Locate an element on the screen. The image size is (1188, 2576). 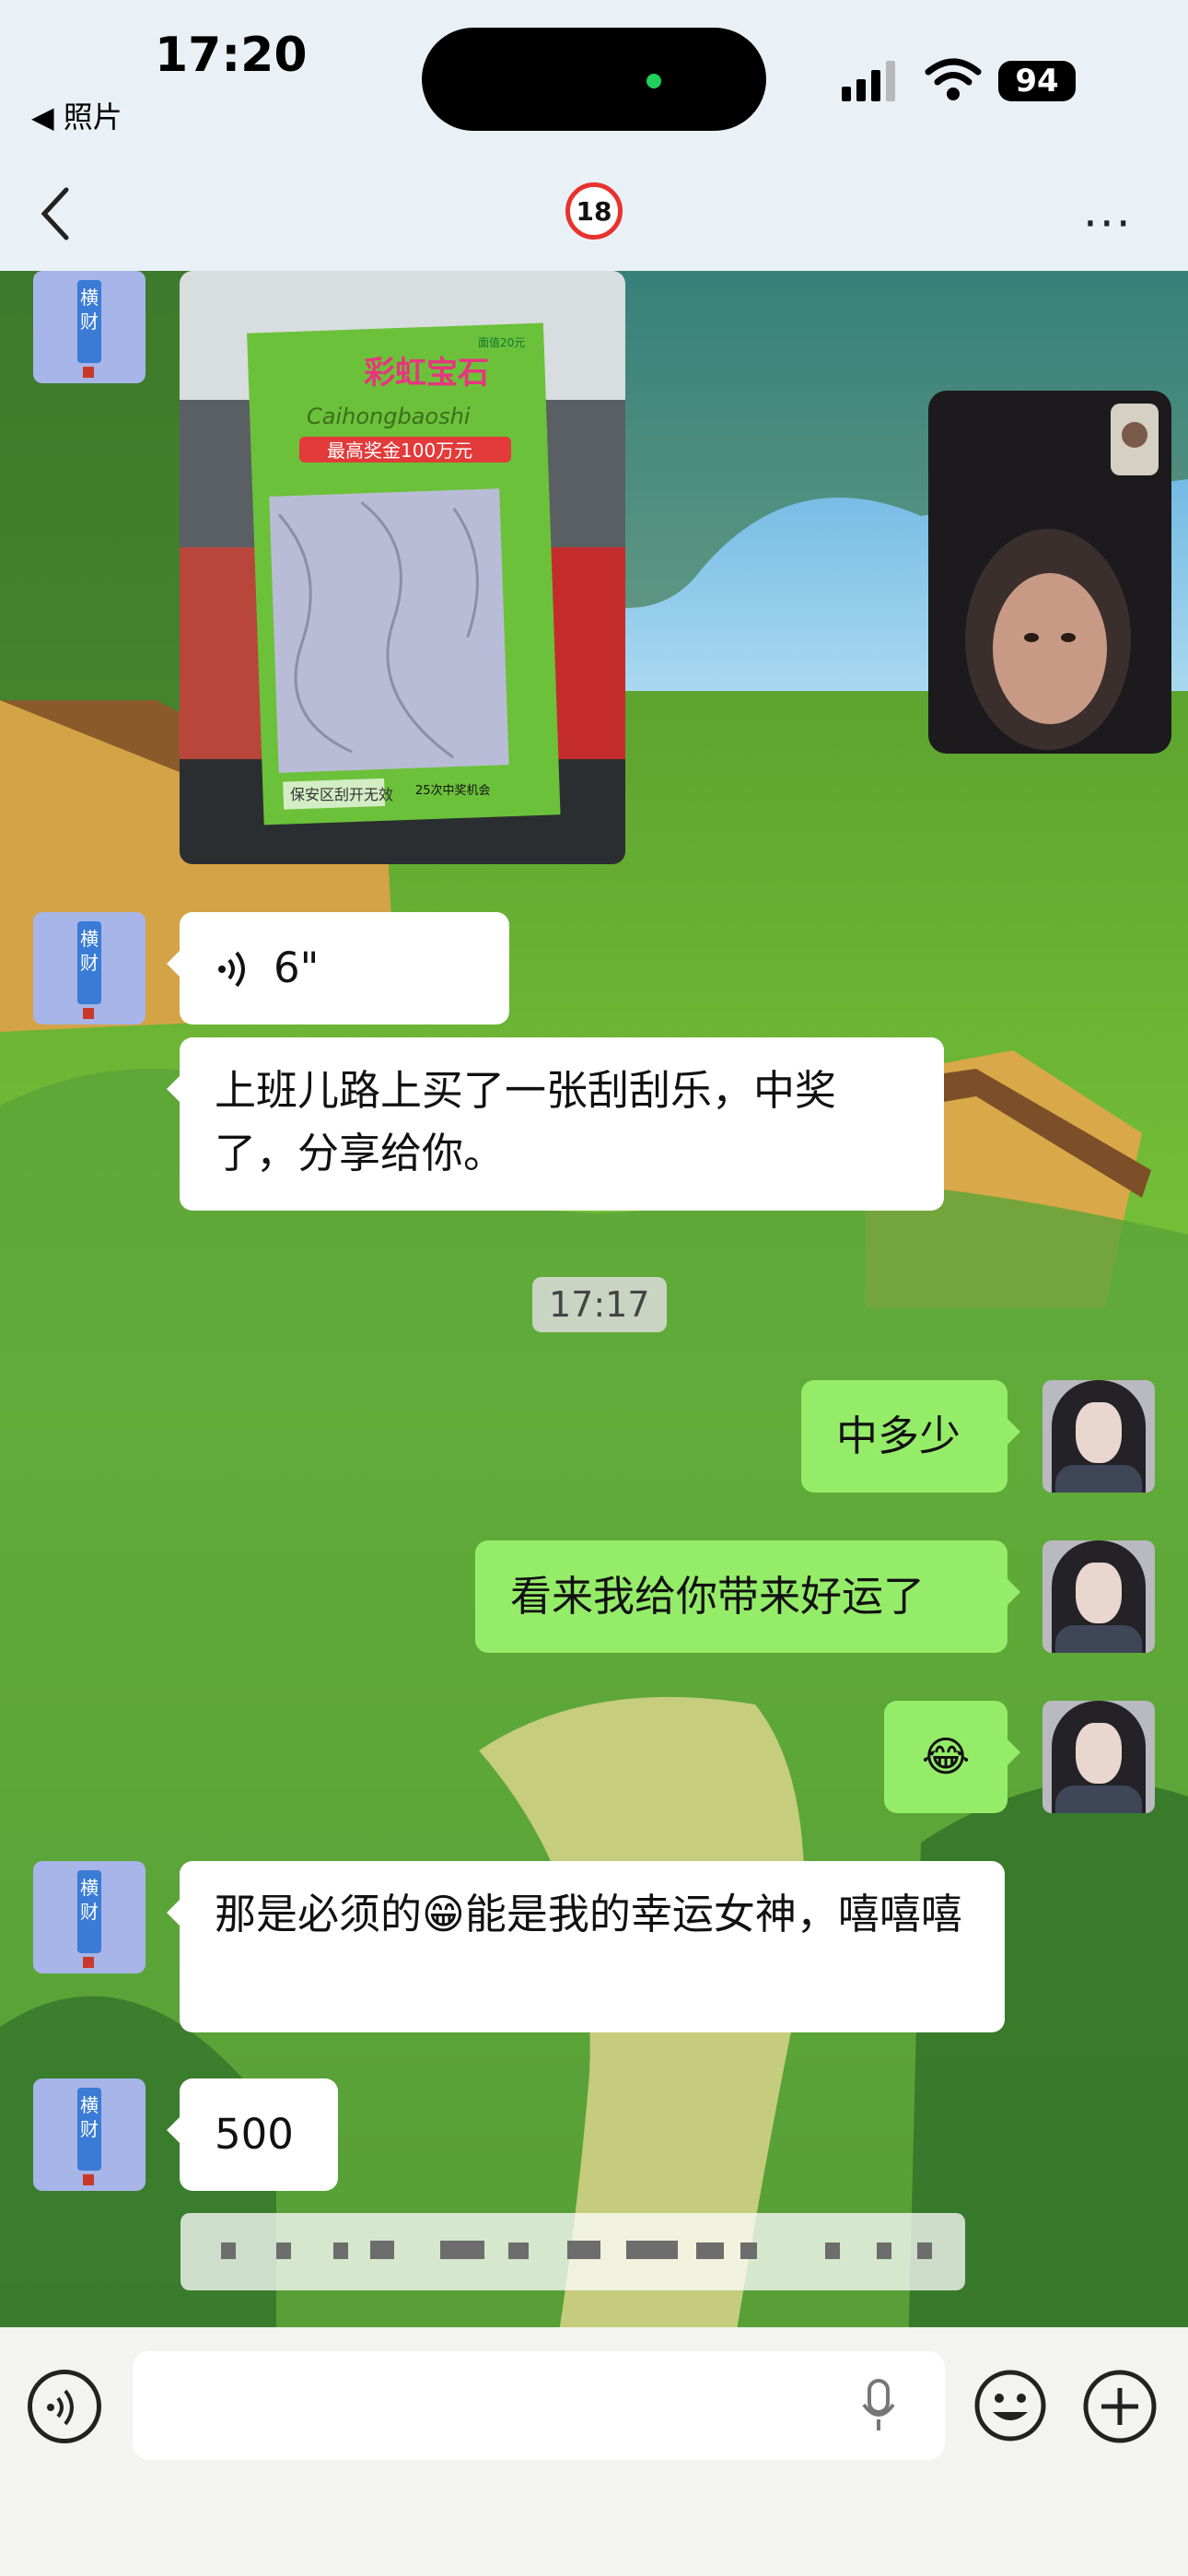
back-chevron-icon is located at coordinates (55, 213).